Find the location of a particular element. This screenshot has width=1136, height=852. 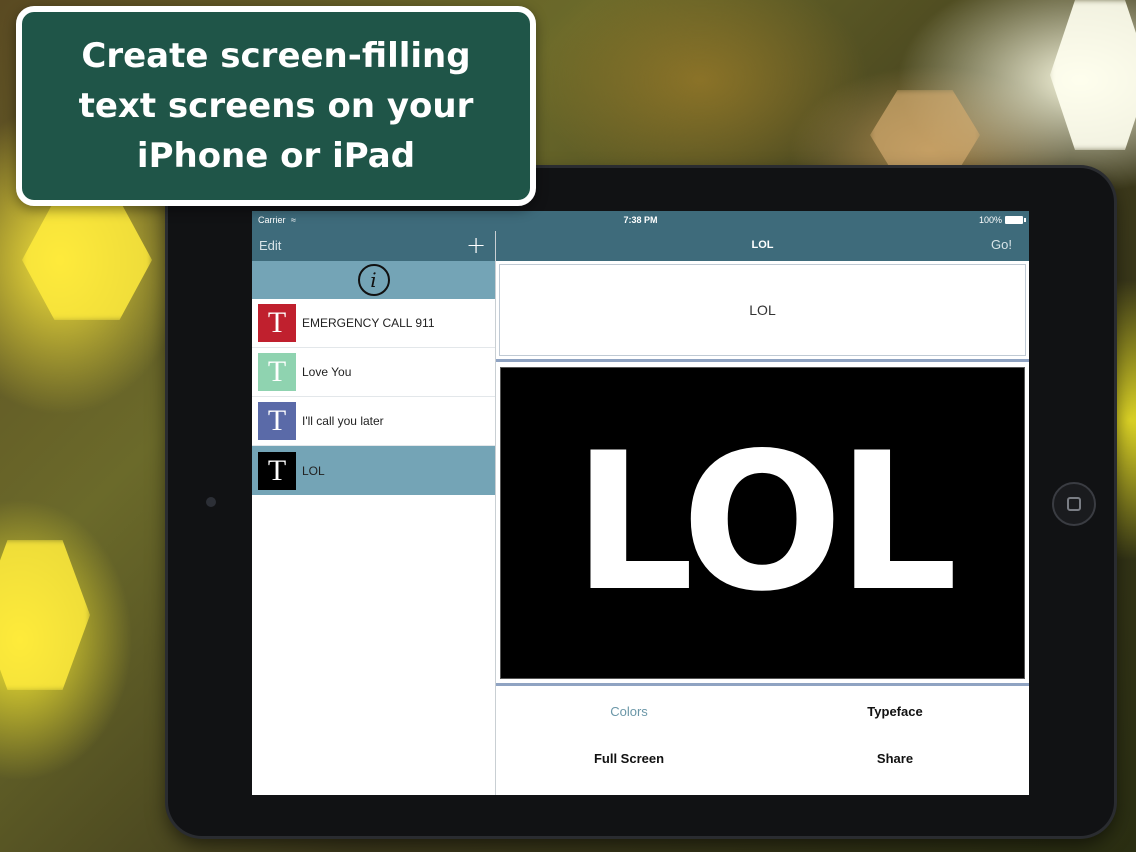

page-title: LOL is located at coordinates (762, 245).